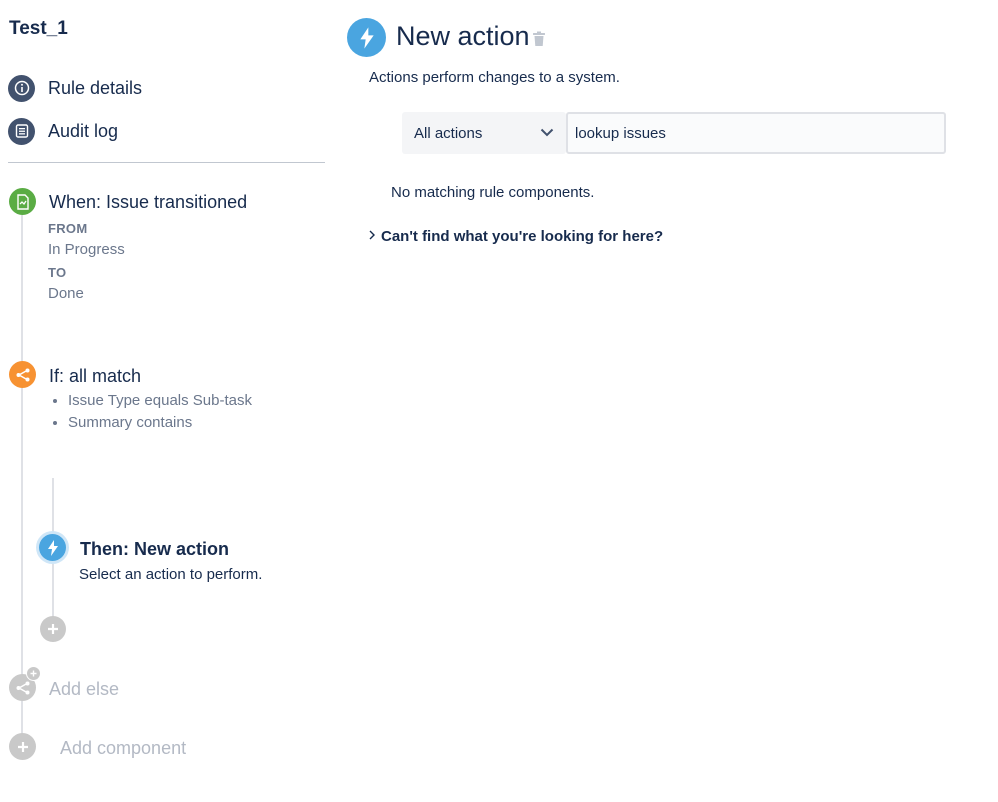 Image resolution: width=998 pixels, height=802 pixels. I want to click on action-description: Select an action to perform., so click(171, 574).